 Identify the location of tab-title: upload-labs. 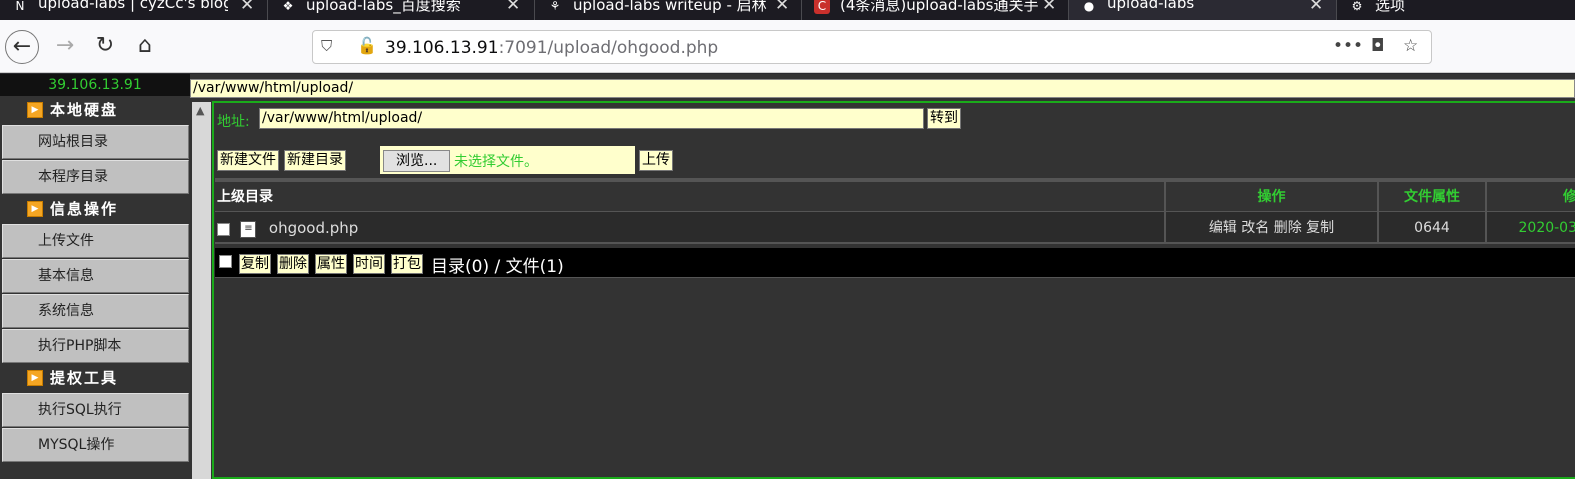
(1151, 6).